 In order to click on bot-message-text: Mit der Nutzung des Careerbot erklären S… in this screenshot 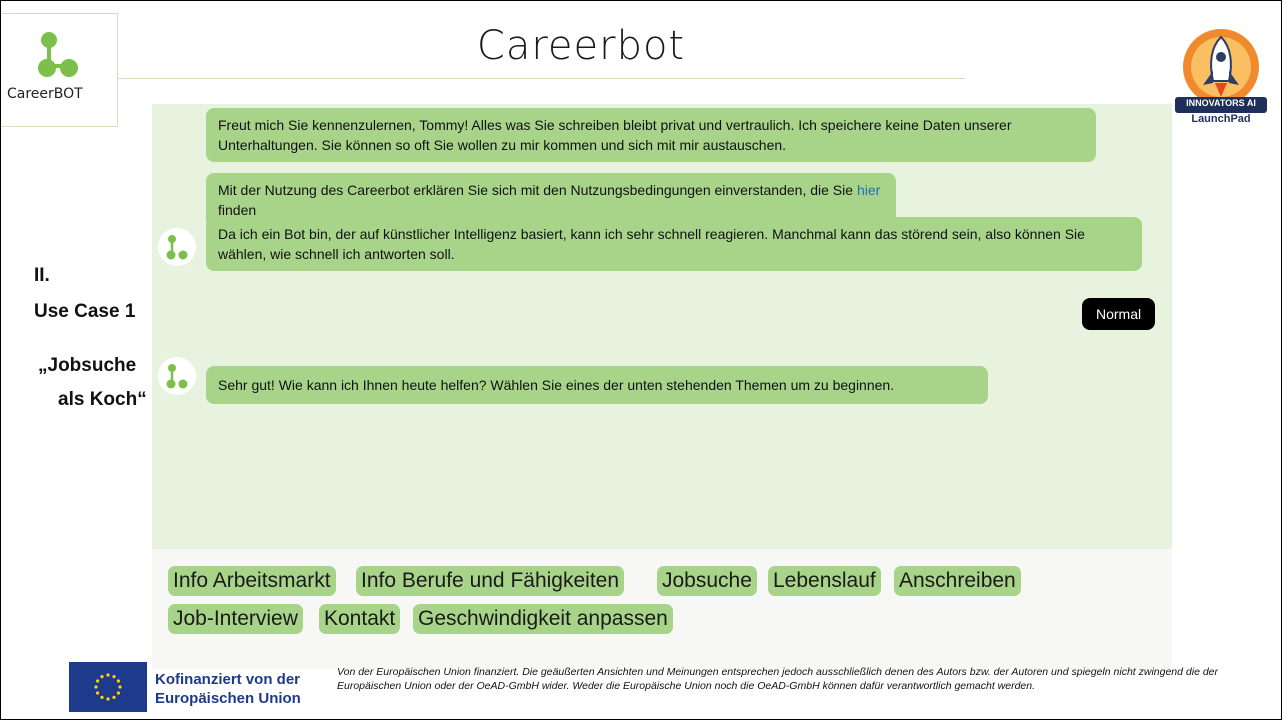, I will do `click(537, 190)`.